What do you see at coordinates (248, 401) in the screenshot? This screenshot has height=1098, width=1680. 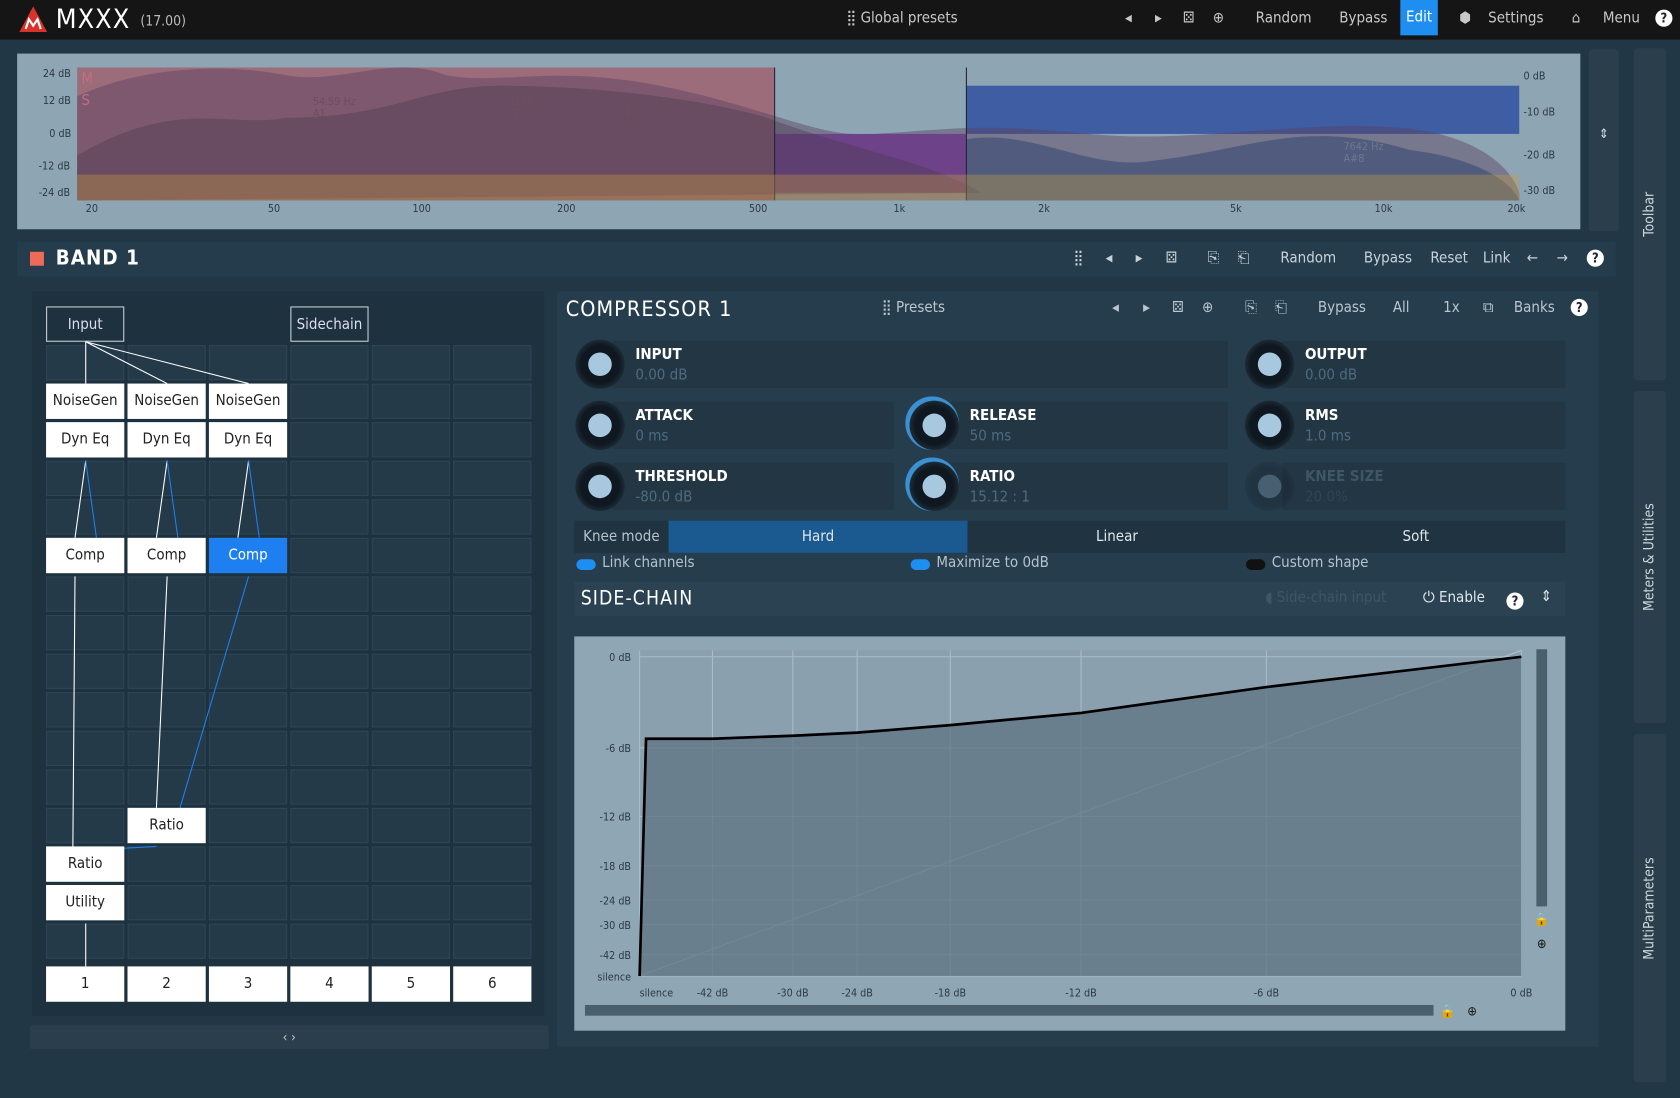 I see `module-noisegen: NoiseGen` at bounding box center [248, 401].